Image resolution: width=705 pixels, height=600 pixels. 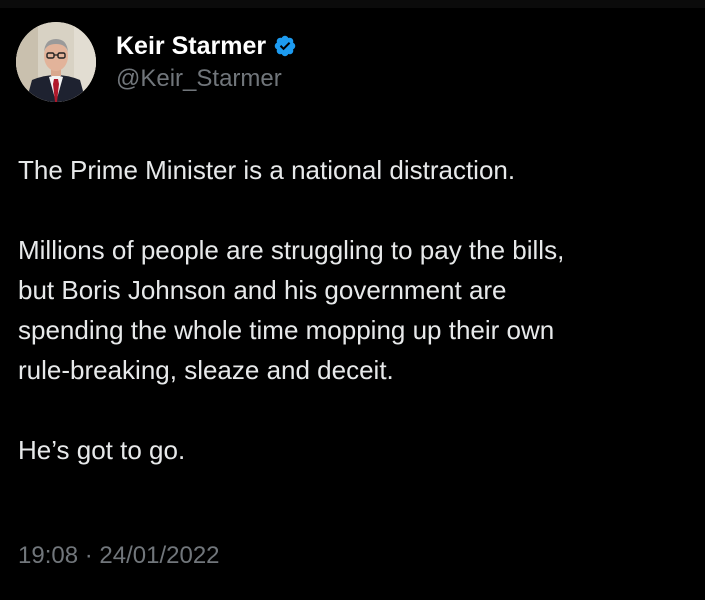 I want to click on author-names: Keir Starmer @Keir_Starmer, so click(x=206, y=62).